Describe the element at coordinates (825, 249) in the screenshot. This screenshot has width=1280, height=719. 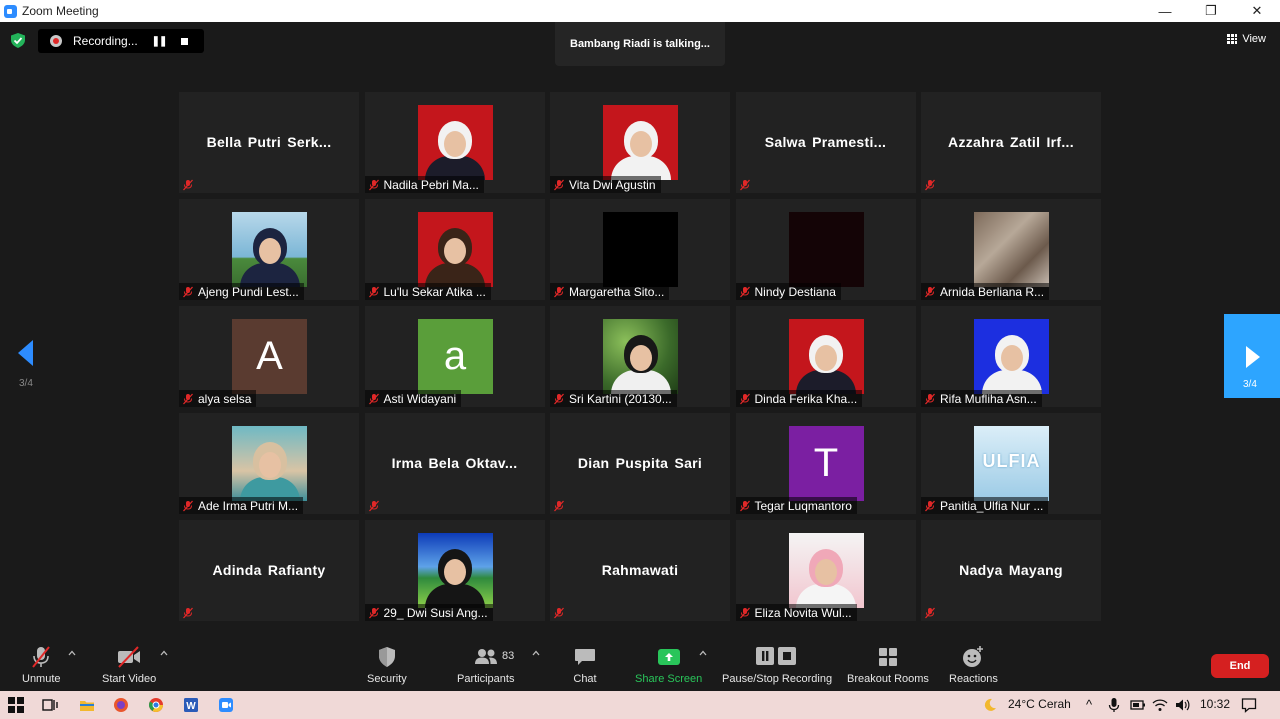
I see `participant-tile: Nindy Destiana` at that location.